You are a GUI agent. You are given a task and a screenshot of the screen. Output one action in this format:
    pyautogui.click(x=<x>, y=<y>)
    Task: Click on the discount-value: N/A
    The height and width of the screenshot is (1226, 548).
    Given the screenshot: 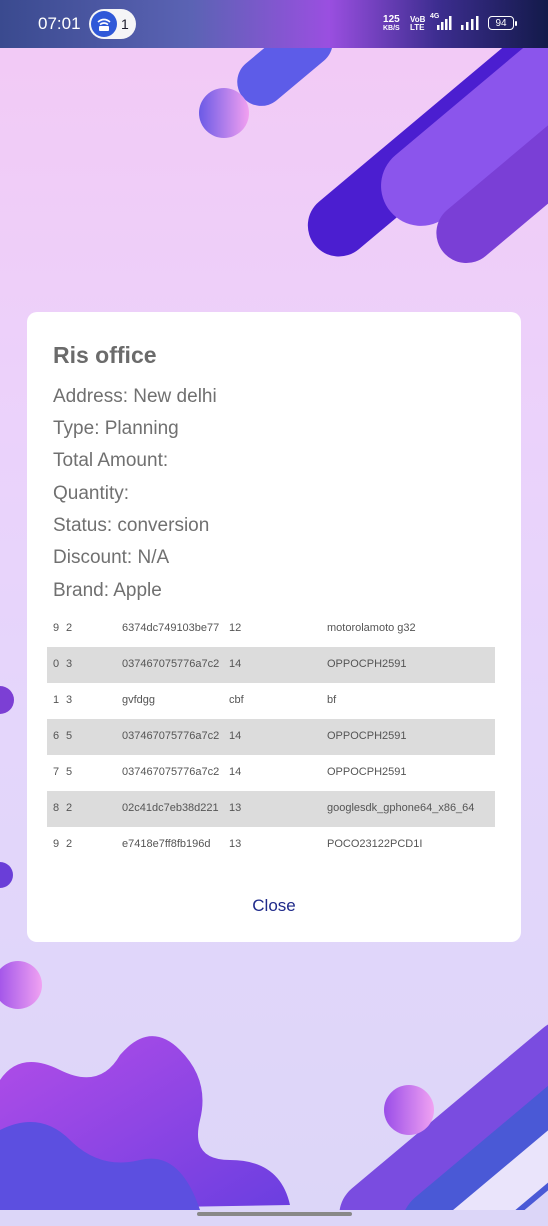 What is the action you would take?
    pyautogui.click(x=153, y=557)
    